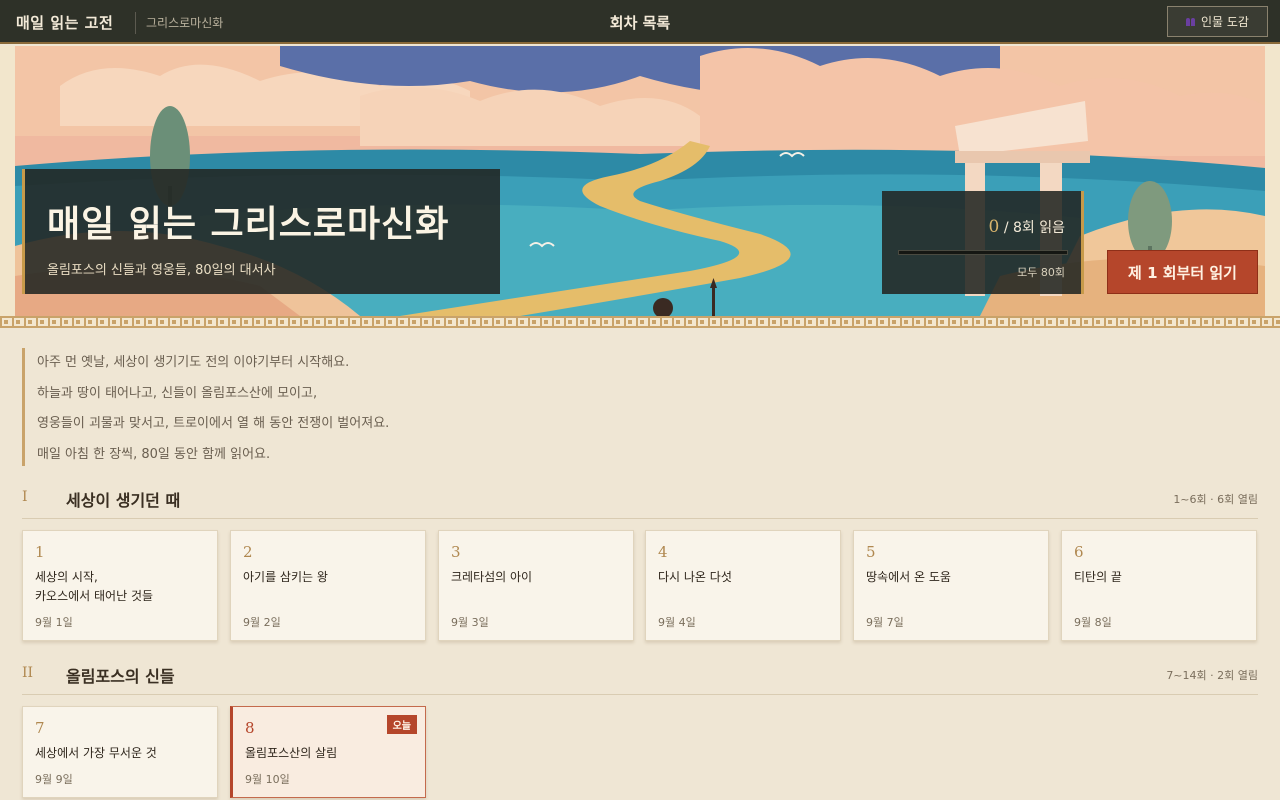 The image size is (1280, 800). Describe the element at coordinates (54, 622) in the screenshot. I see `episode-date: 9월 1일` at that location.